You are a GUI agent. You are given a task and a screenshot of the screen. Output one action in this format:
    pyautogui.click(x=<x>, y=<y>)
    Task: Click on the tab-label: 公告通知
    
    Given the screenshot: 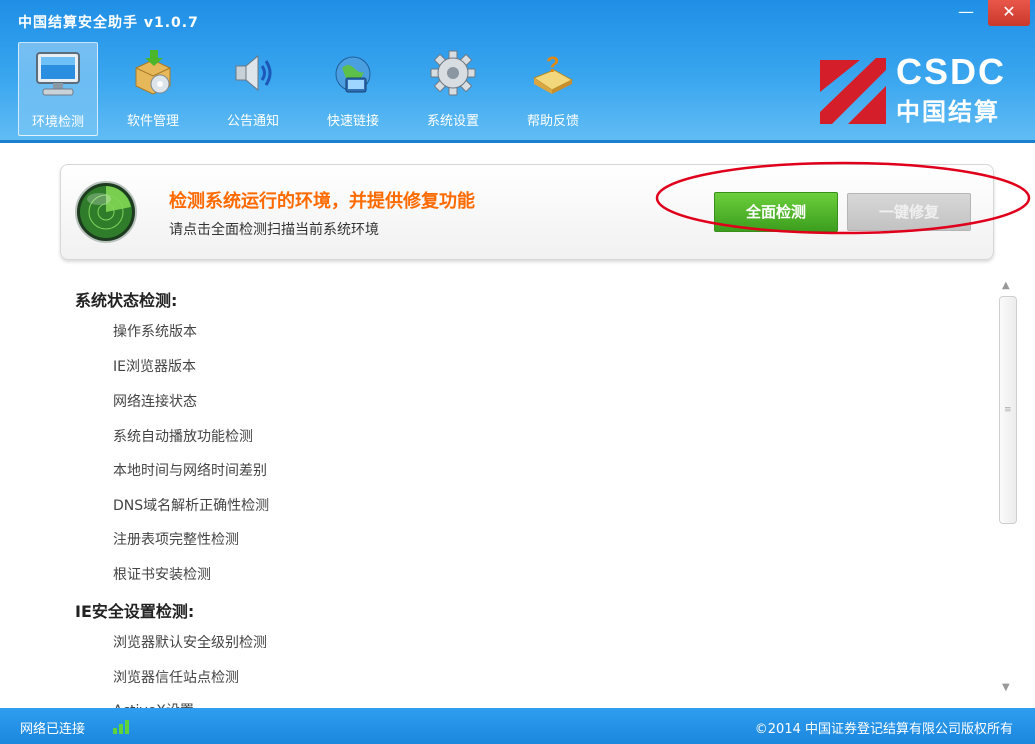 What is the action you would take?
    pyautogui.click(x=252, y=121)
    